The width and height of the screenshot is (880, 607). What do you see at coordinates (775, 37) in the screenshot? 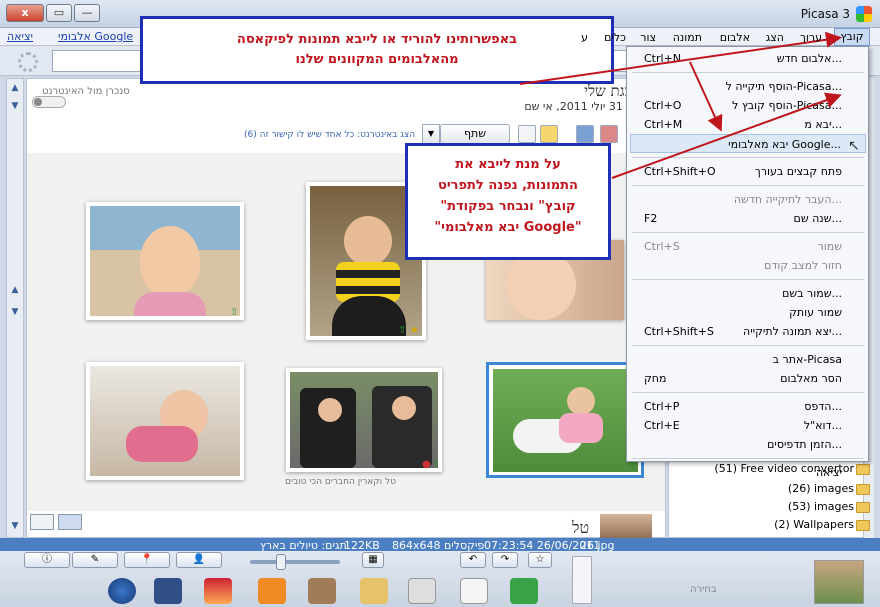
I see `menu-item: הצג` at bounding box center [775, 37].